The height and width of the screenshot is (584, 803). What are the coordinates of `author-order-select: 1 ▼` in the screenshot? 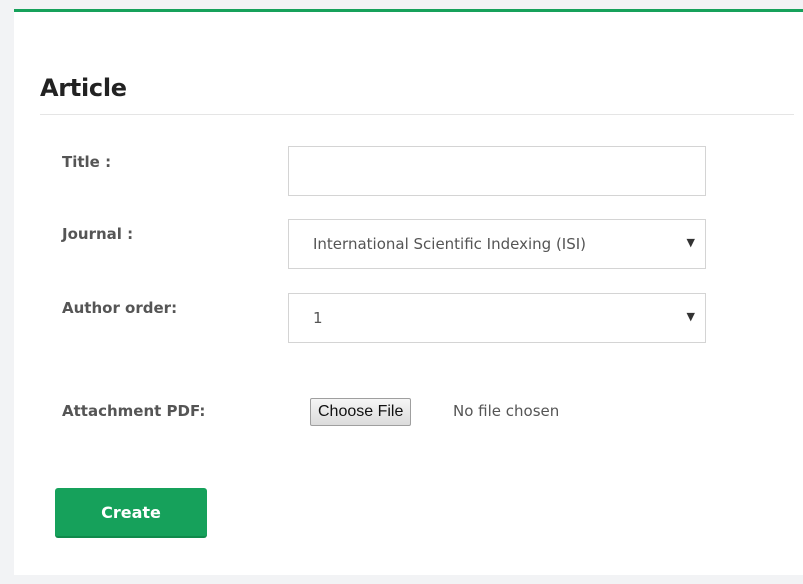 It's located at (497, 318).